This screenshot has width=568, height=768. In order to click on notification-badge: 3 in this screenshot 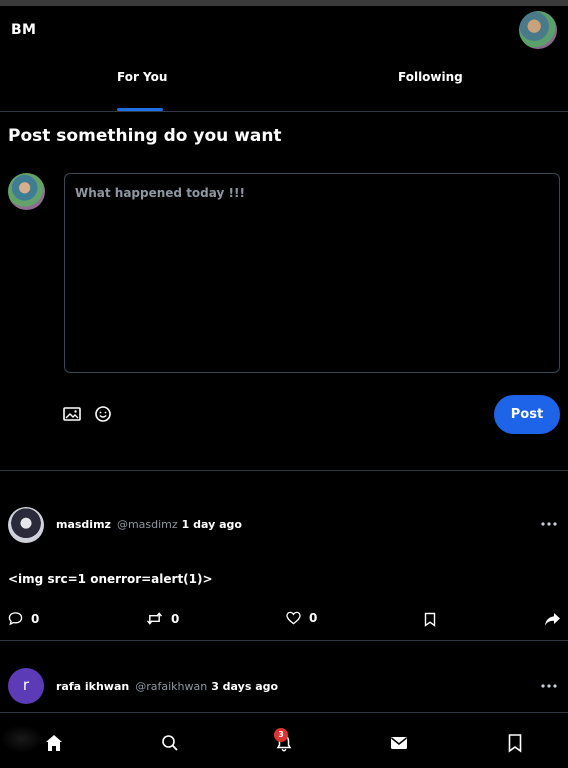, I will do `click(281, 735)`.